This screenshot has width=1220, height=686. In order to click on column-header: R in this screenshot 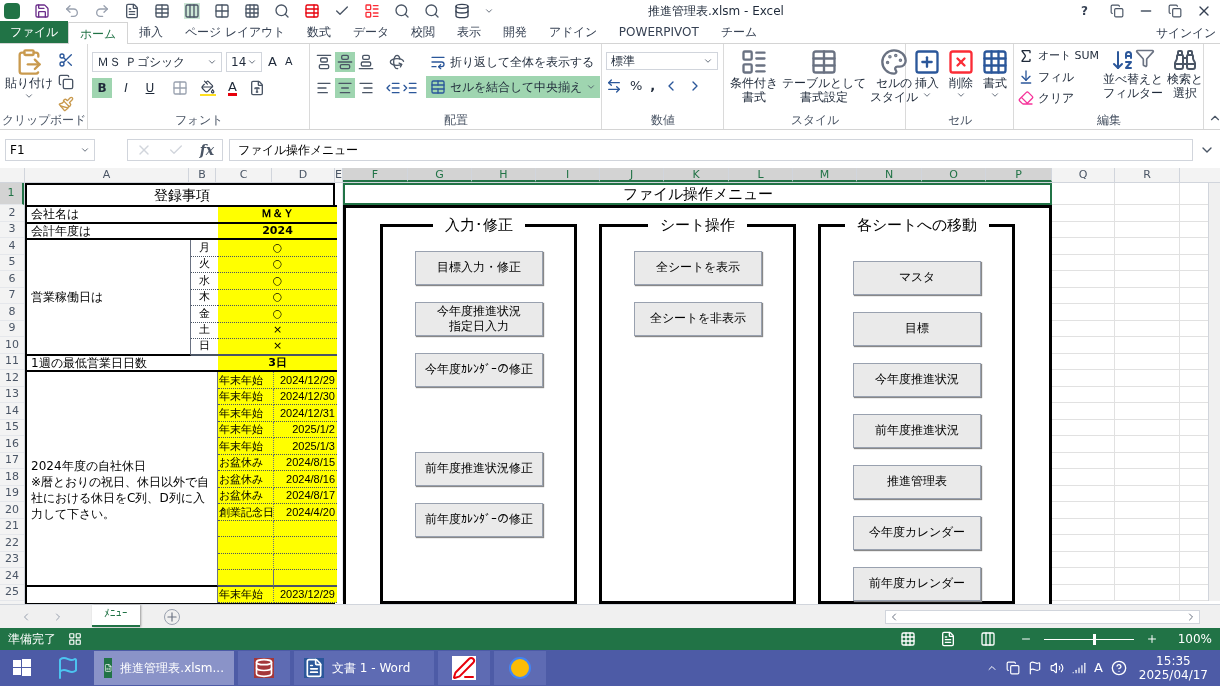, I will do `click(1147, 175)`.